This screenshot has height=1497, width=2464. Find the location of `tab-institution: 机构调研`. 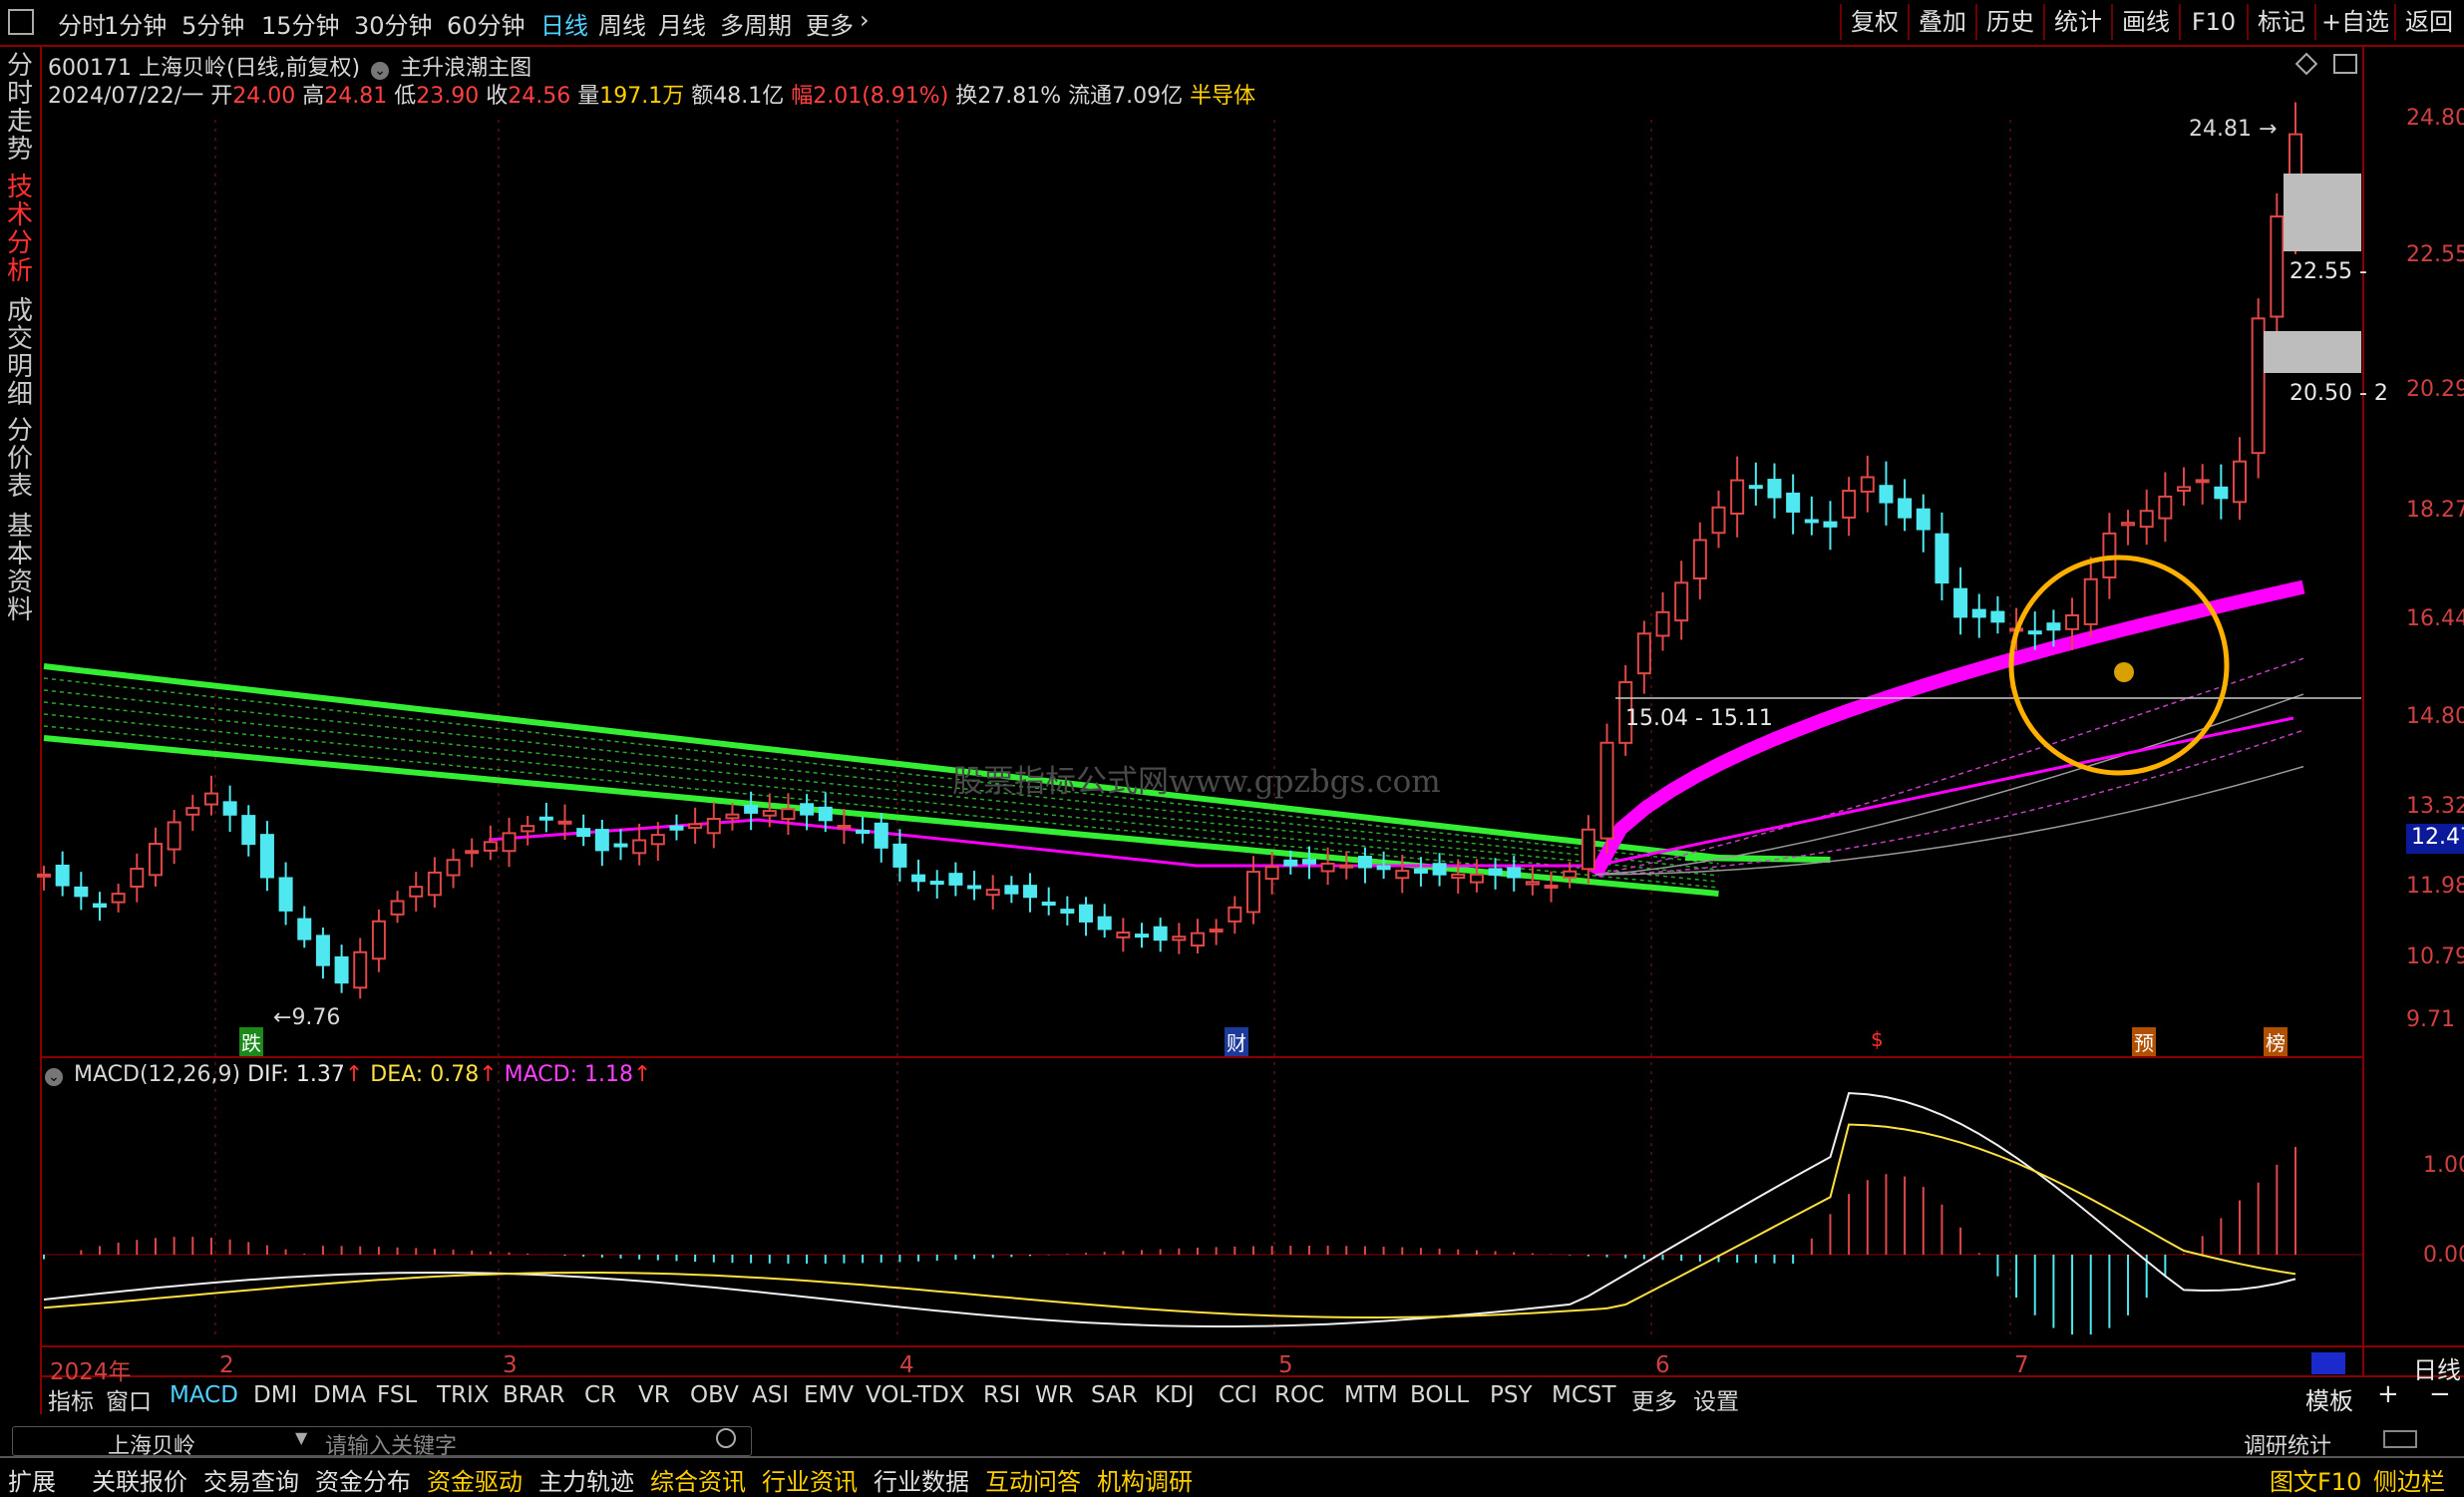

tab-institution: 机构调研 is located at coordinates (1145, 1479).